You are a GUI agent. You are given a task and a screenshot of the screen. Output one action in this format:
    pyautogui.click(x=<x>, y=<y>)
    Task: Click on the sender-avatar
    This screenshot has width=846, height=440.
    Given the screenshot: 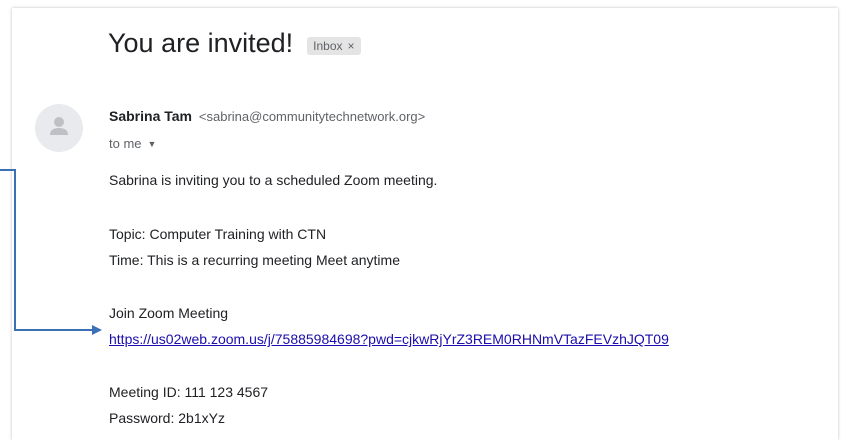 What is the action you would take?
    pyautogui.click(x=59, y=128)
    